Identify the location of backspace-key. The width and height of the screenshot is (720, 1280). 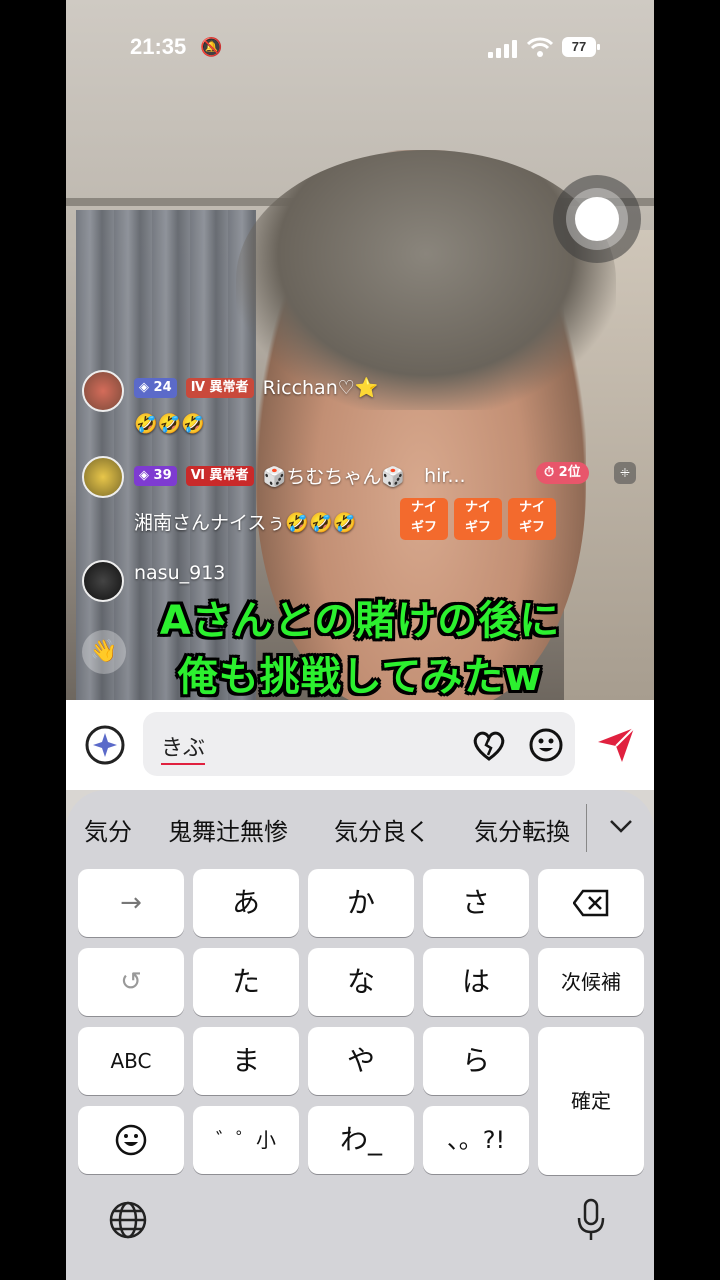
(591, 903).